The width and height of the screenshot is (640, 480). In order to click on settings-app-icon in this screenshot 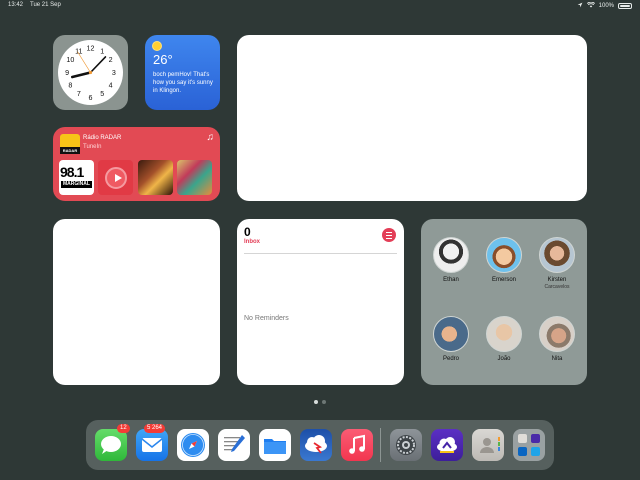, I will do `click(406, 445)`.